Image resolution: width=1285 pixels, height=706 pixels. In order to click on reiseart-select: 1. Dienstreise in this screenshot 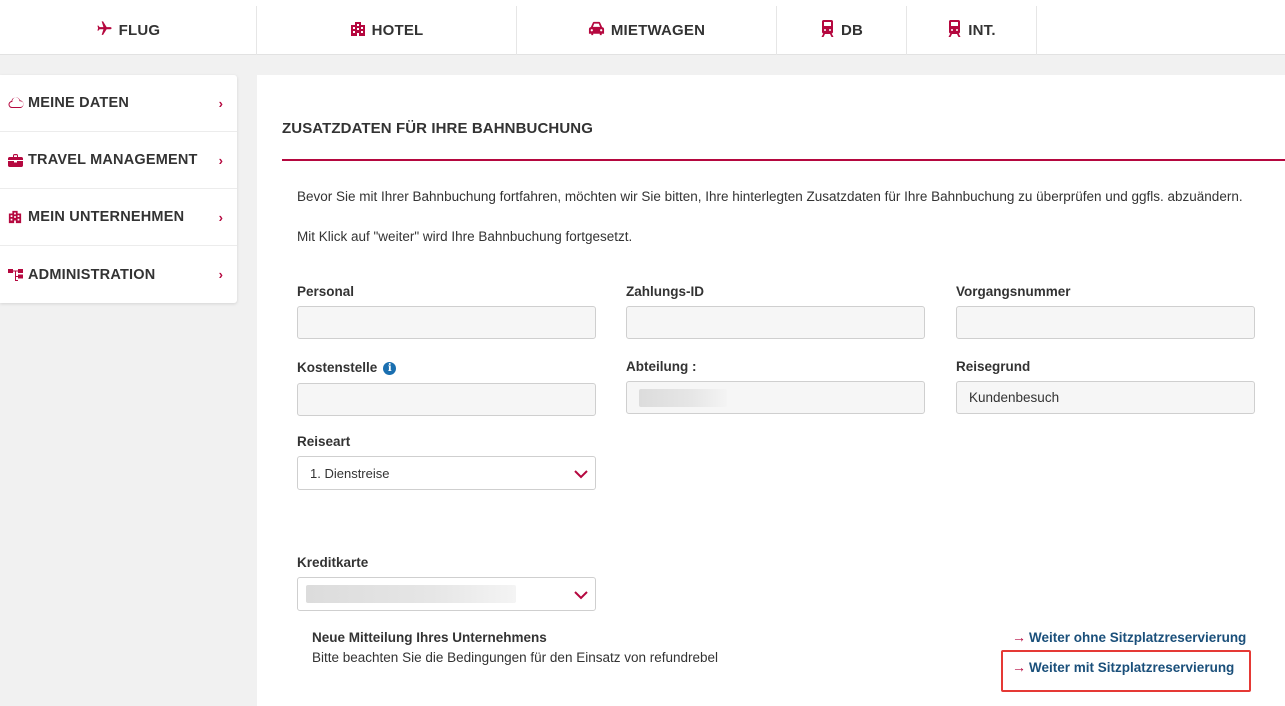, I will do `click(446, 473)`.